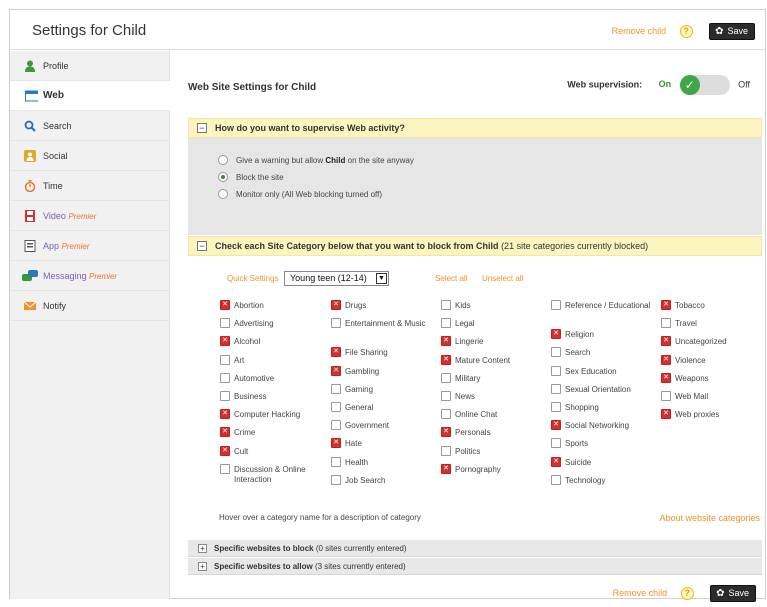 The width and height of the screenshot is (767, 607). I want to click on category-discussion-online-interaction: Discussion & Online Interaction, so click(279, 474).